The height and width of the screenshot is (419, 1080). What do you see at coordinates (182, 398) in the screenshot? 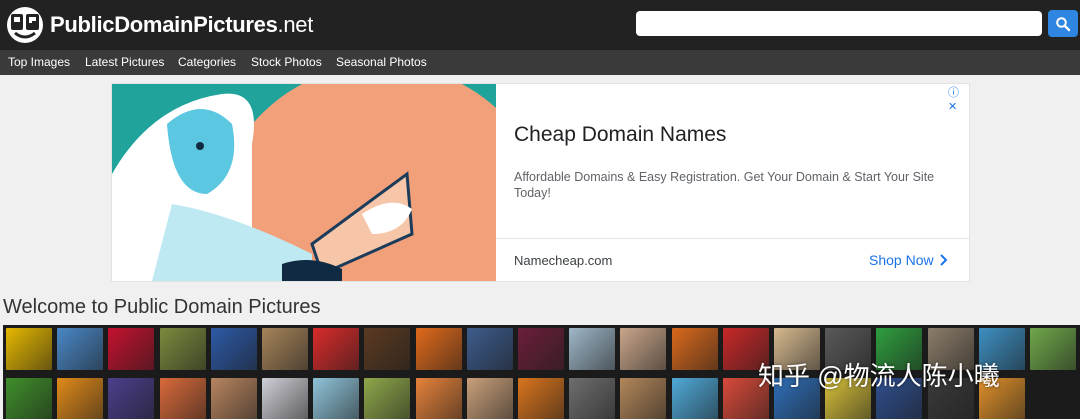
I see `thumb-pencils` at bounding box center [182, 398].